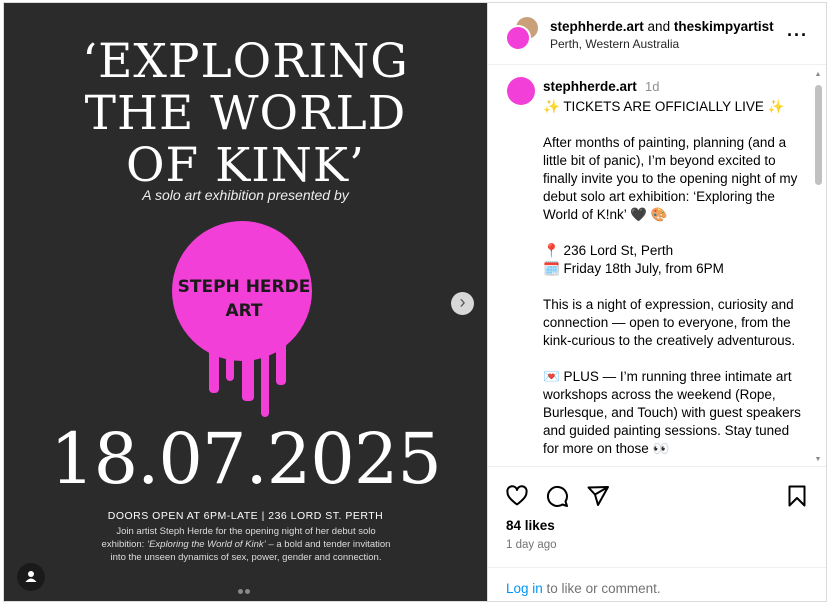  I want to click on comment-button, so click(557, 498).